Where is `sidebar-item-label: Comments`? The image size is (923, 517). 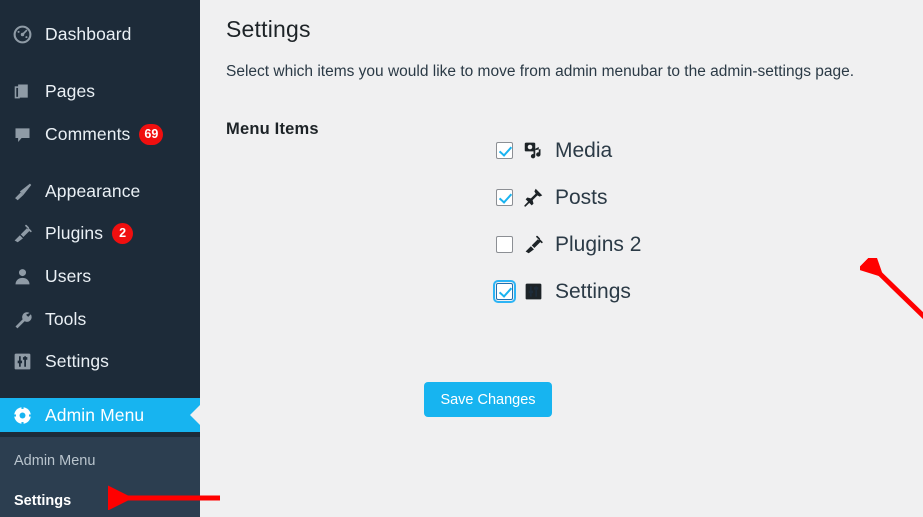 sidebar-item-label: Comments is located at coordinates (88, 133).